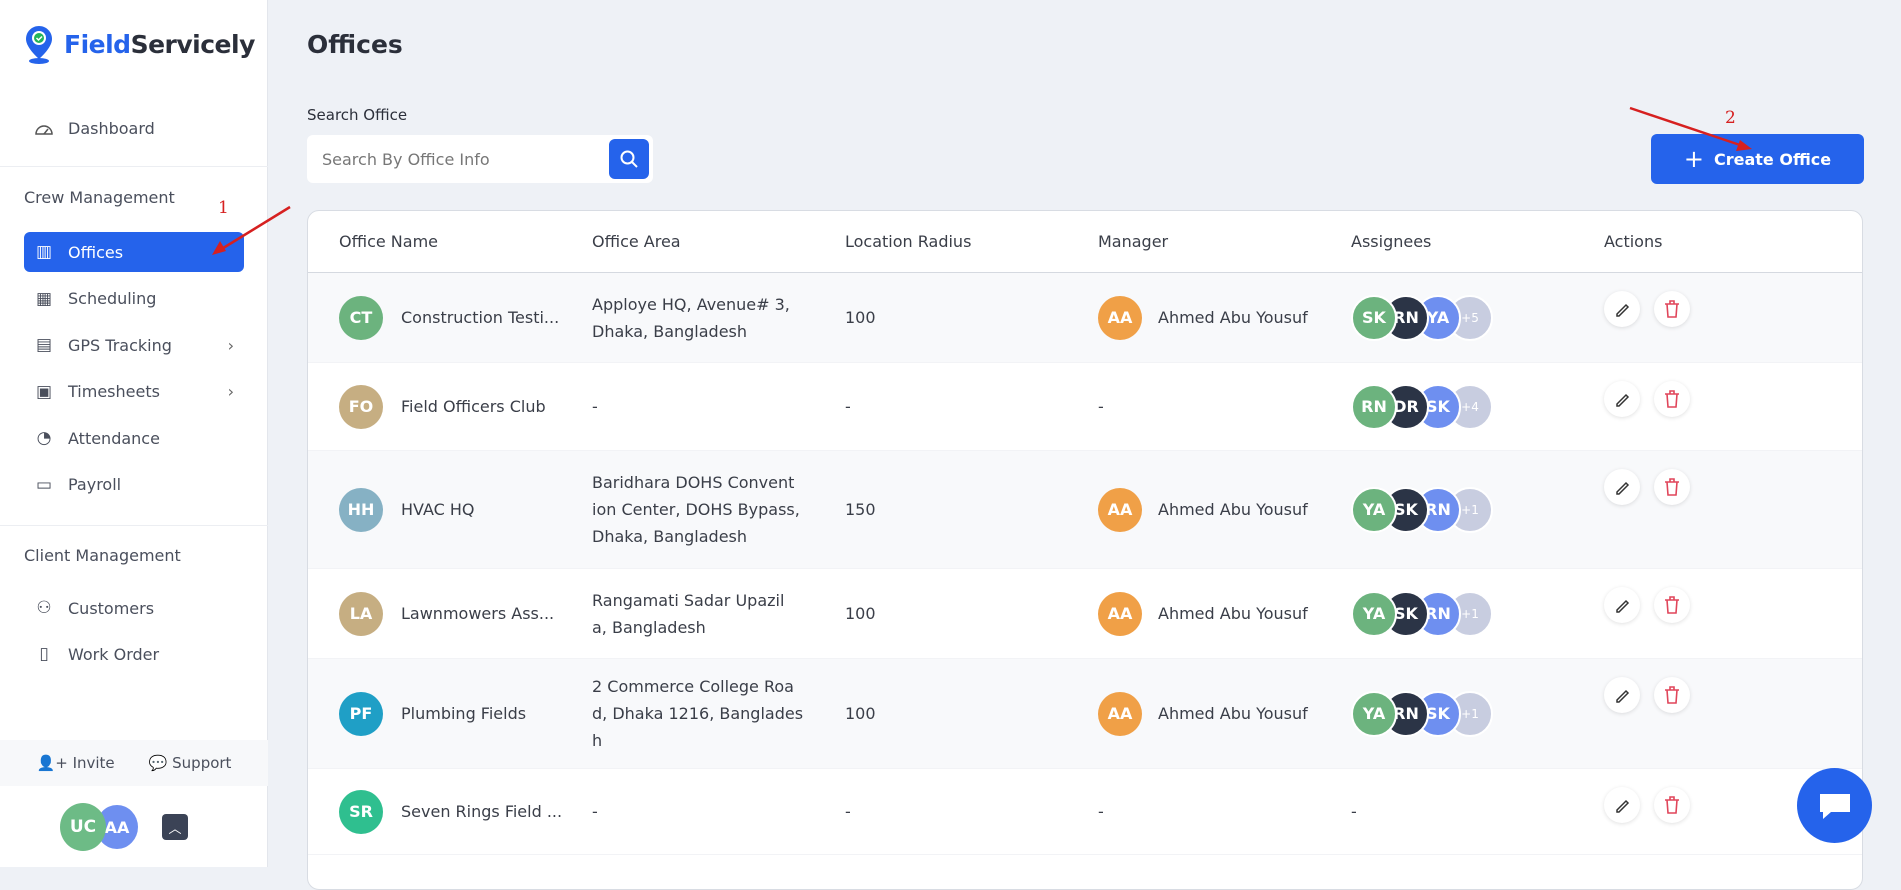  What do you see at coordinates (1374, 317) in the screenshot?
I see `assignee-avatar: SK` at bounding box center [1374, 317].